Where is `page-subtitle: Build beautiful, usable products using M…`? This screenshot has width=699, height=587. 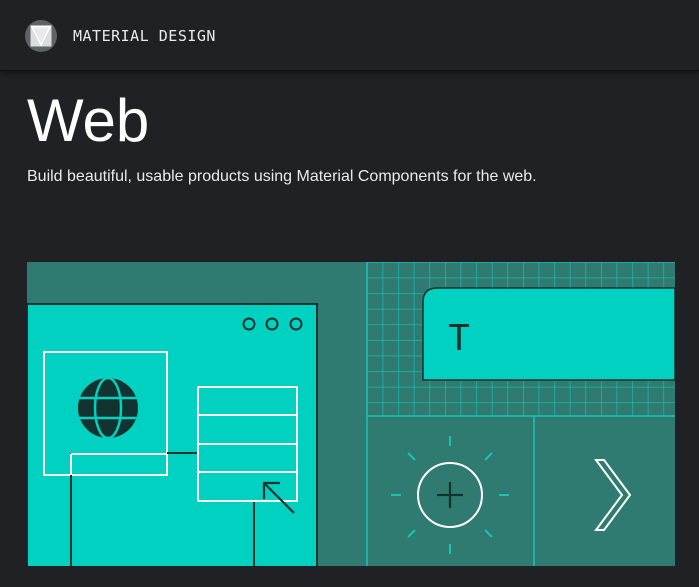
page-subtitle: Build beautiful, usable products using M… is located at coordinates (282, 176).